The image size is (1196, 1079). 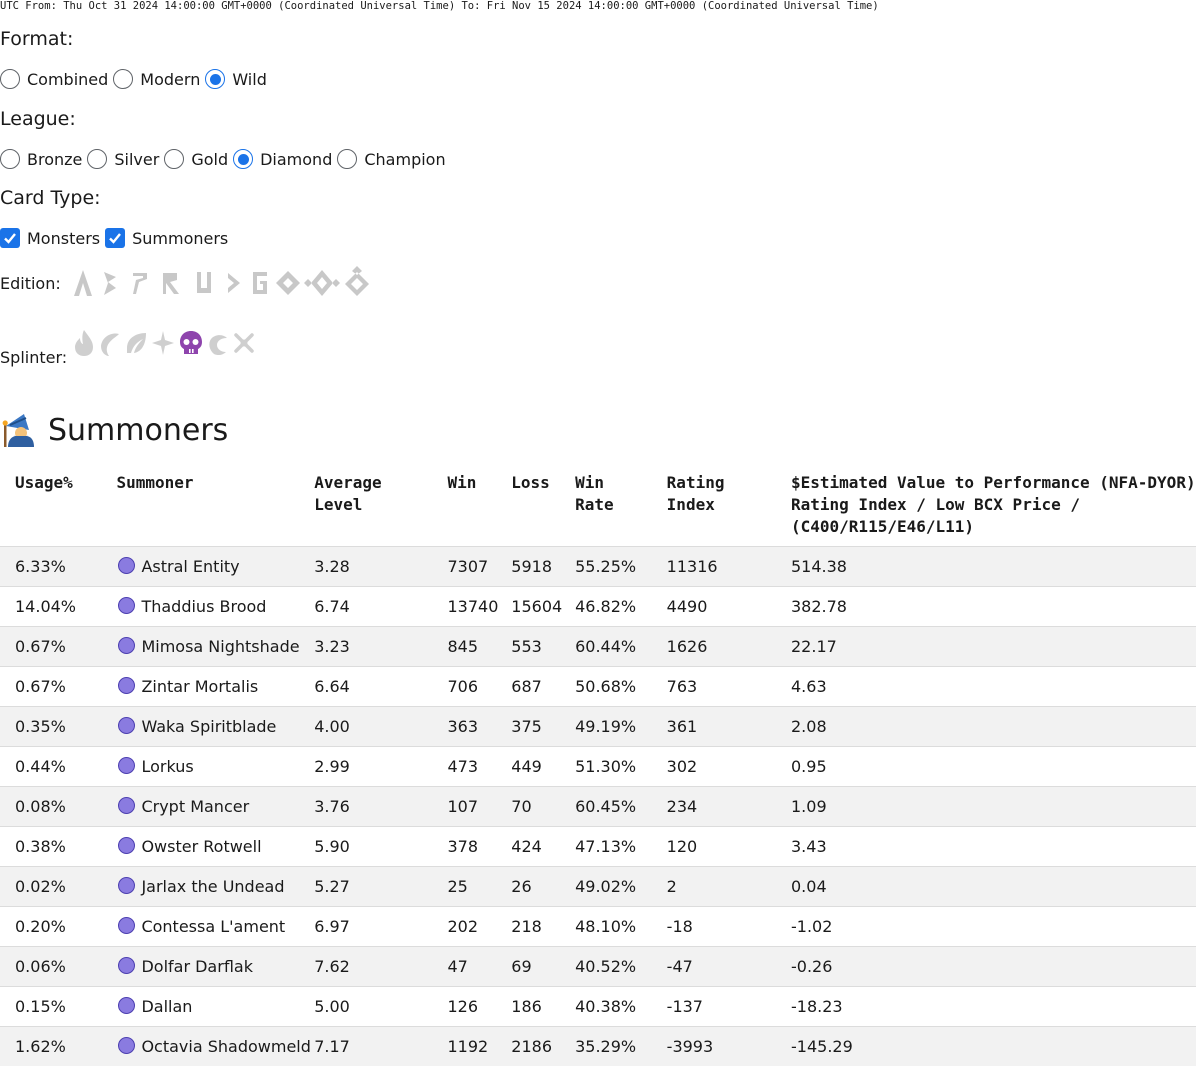 I want to click on summoner-name-link: Astral Entity, so click(x=190, y=566).